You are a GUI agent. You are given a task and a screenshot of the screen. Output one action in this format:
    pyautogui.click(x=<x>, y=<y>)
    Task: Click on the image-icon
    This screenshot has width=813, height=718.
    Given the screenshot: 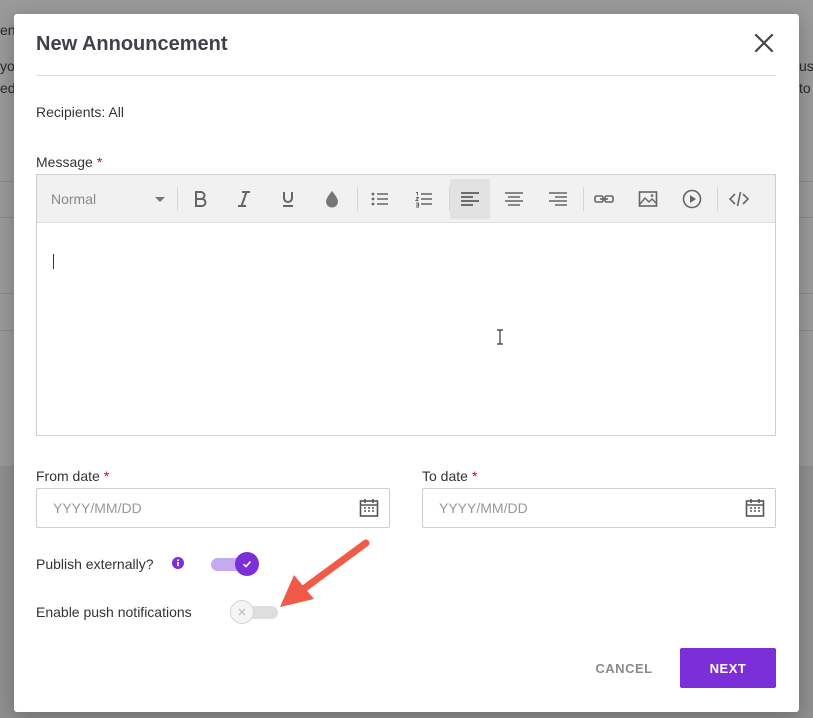 What is the action you would take?
    pyautogui.click(x=648, y=199)
    